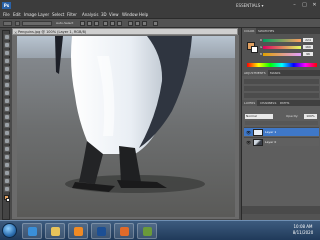  Describe the element at coordinates (261, 40) in the screenshot. I see `red-label: R` at that location.